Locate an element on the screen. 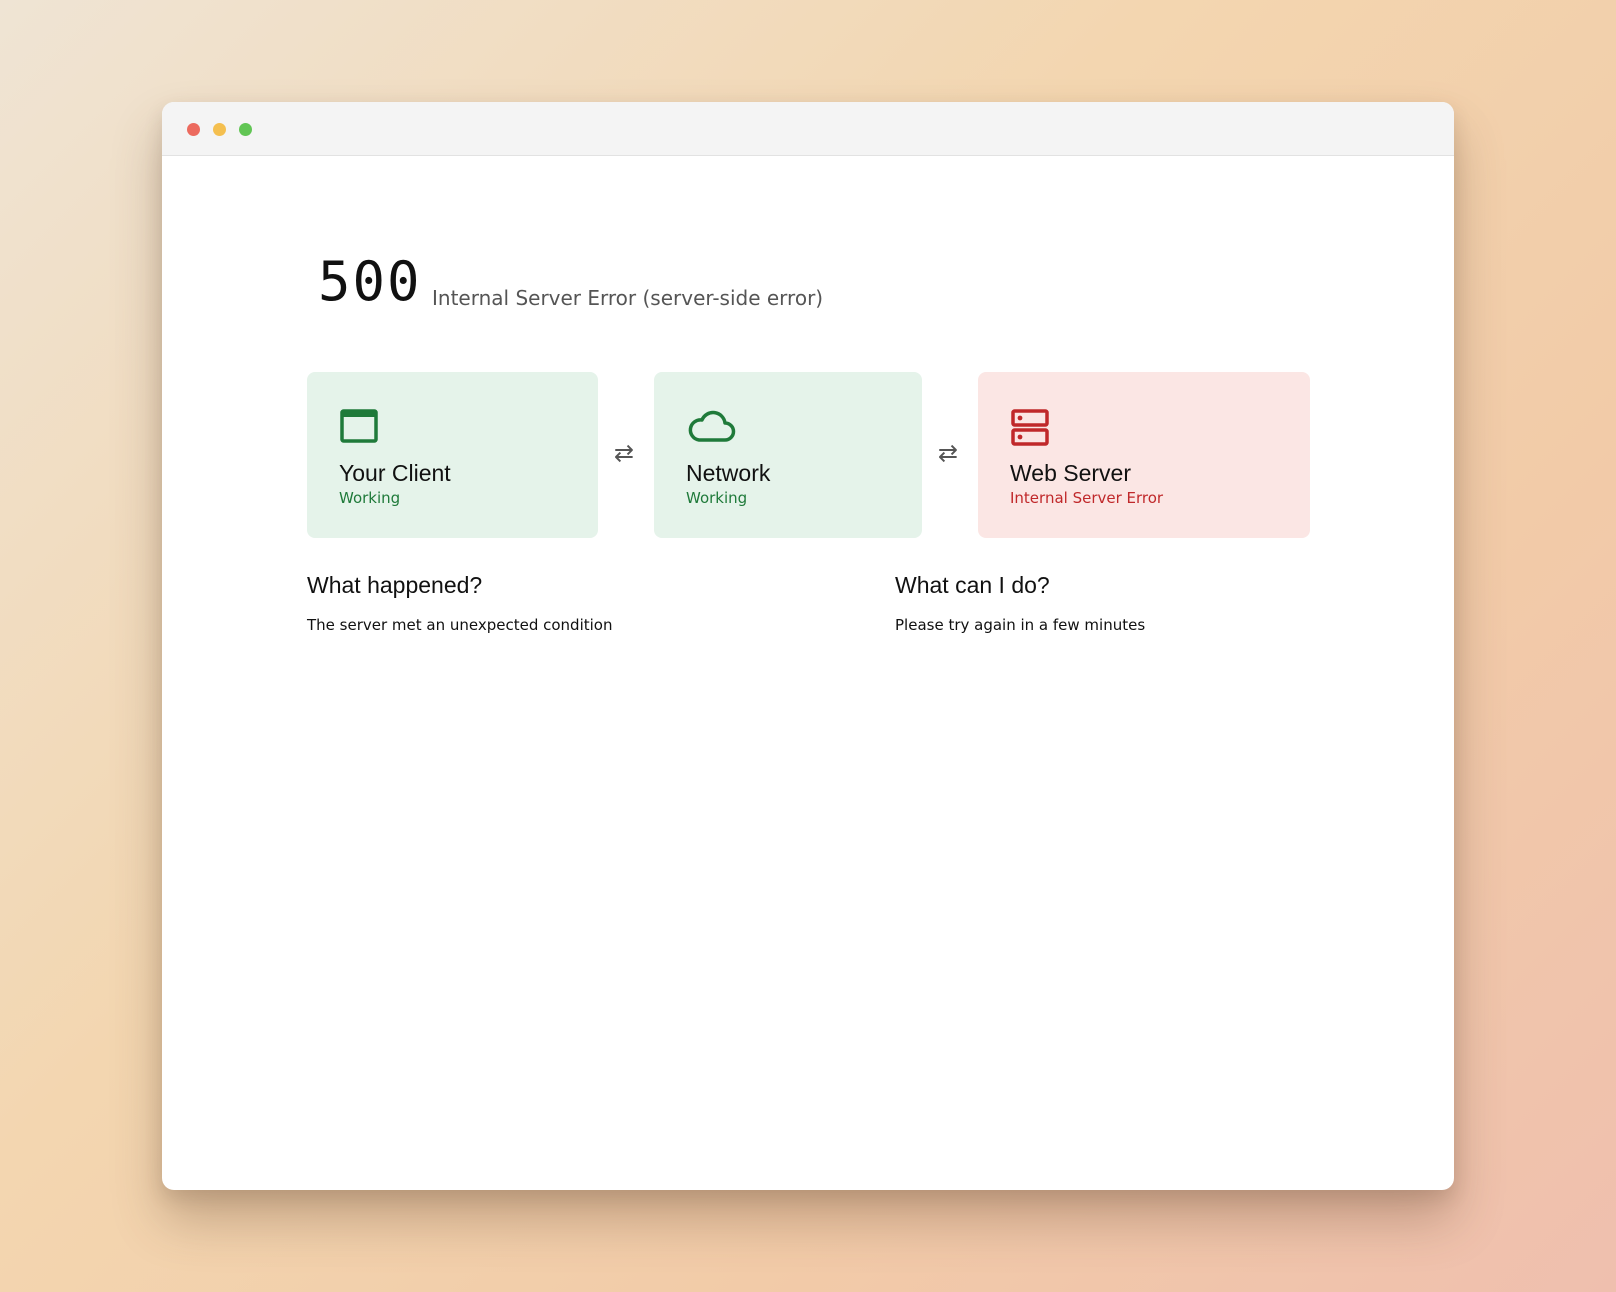  what-happened-heading: What happened? is located at coordinates (395, 585).